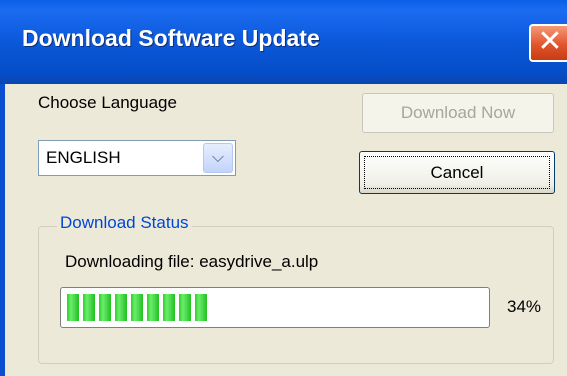 The width and height of the screenshot is (567, 376). Describe the element at coordinates (458, 113) in the screenshot. I see `download-now-button: Download Now` at that location.